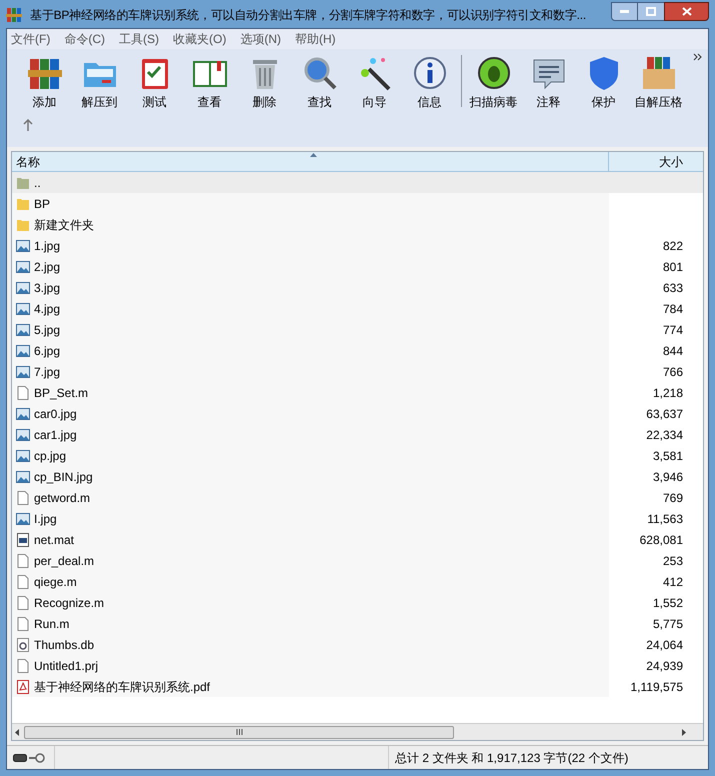 The image size is (715, 776). Describe the element at coordinates (20, 758) in the screenshot. I see `drive-icon` at that location.